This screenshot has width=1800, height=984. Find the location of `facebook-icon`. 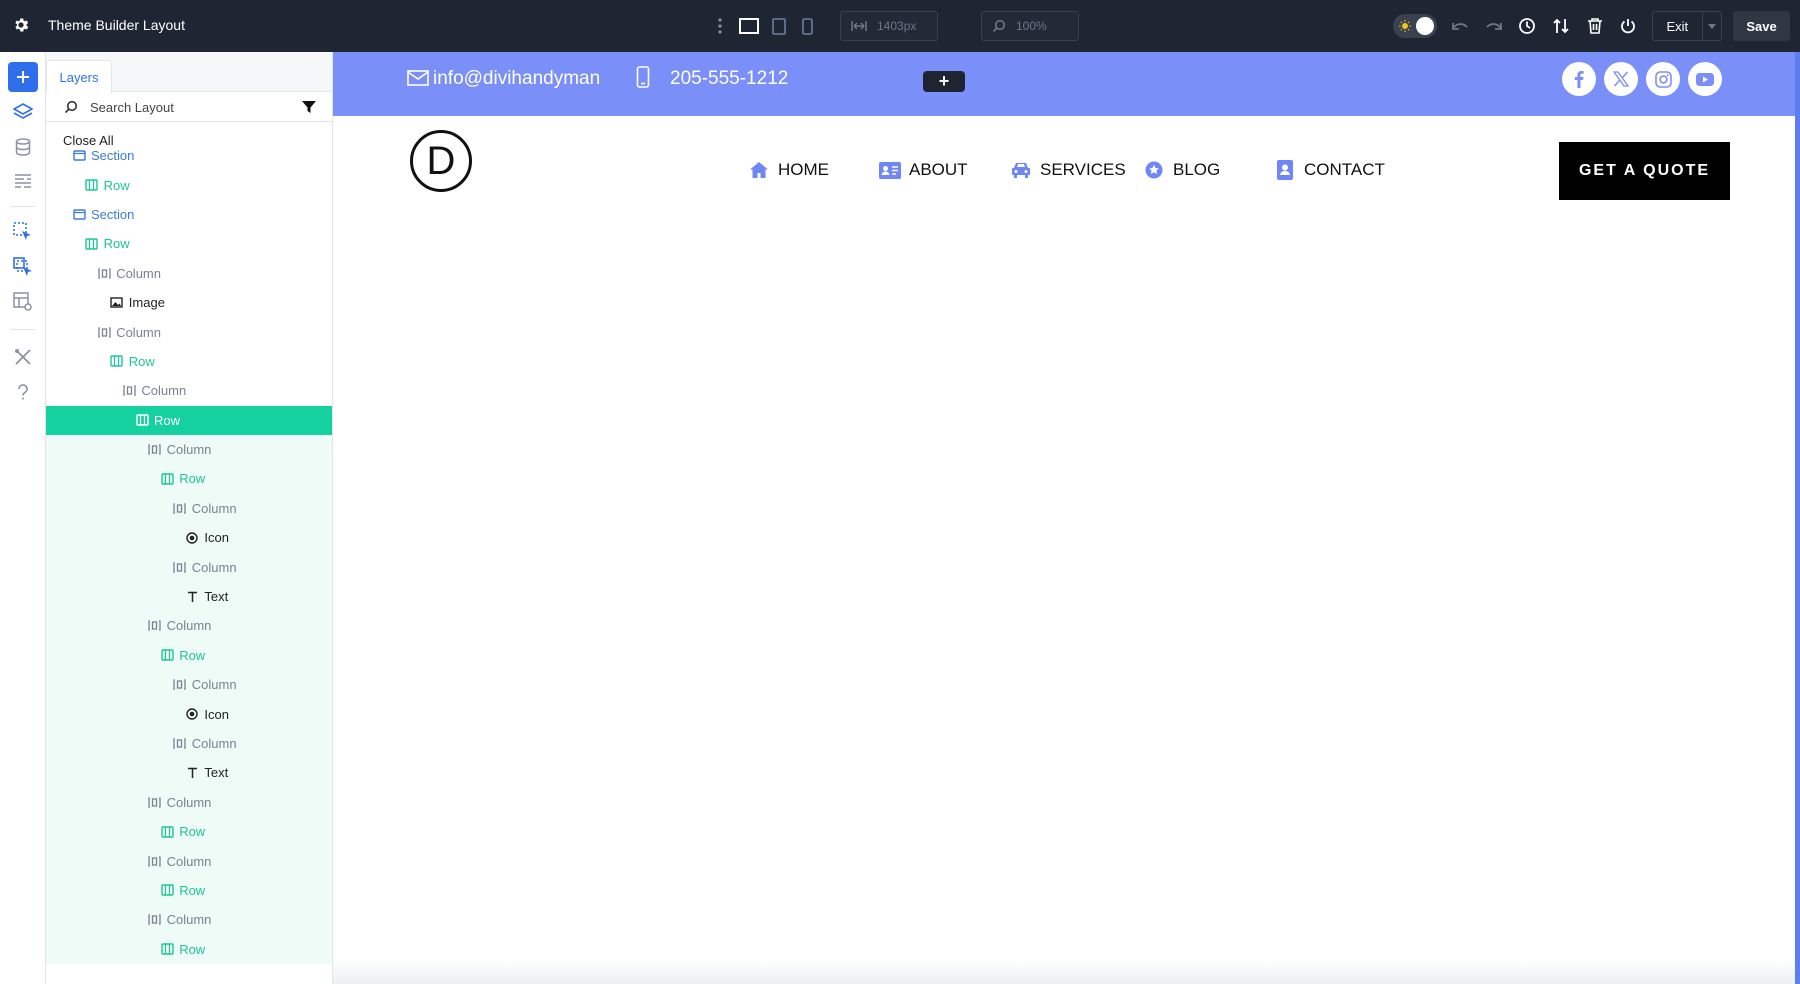

facebook-icon is located at coordinates (1579, 79).